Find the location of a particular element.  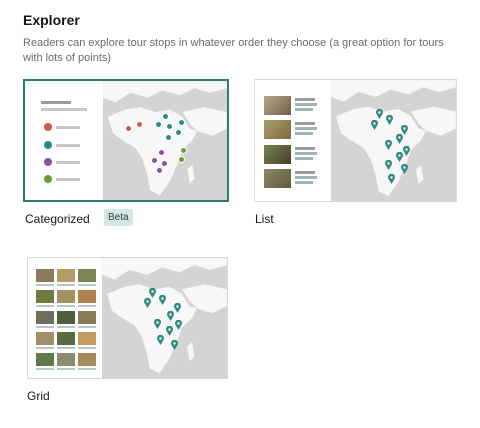

grid-panel is located at coordinates (64, 318).